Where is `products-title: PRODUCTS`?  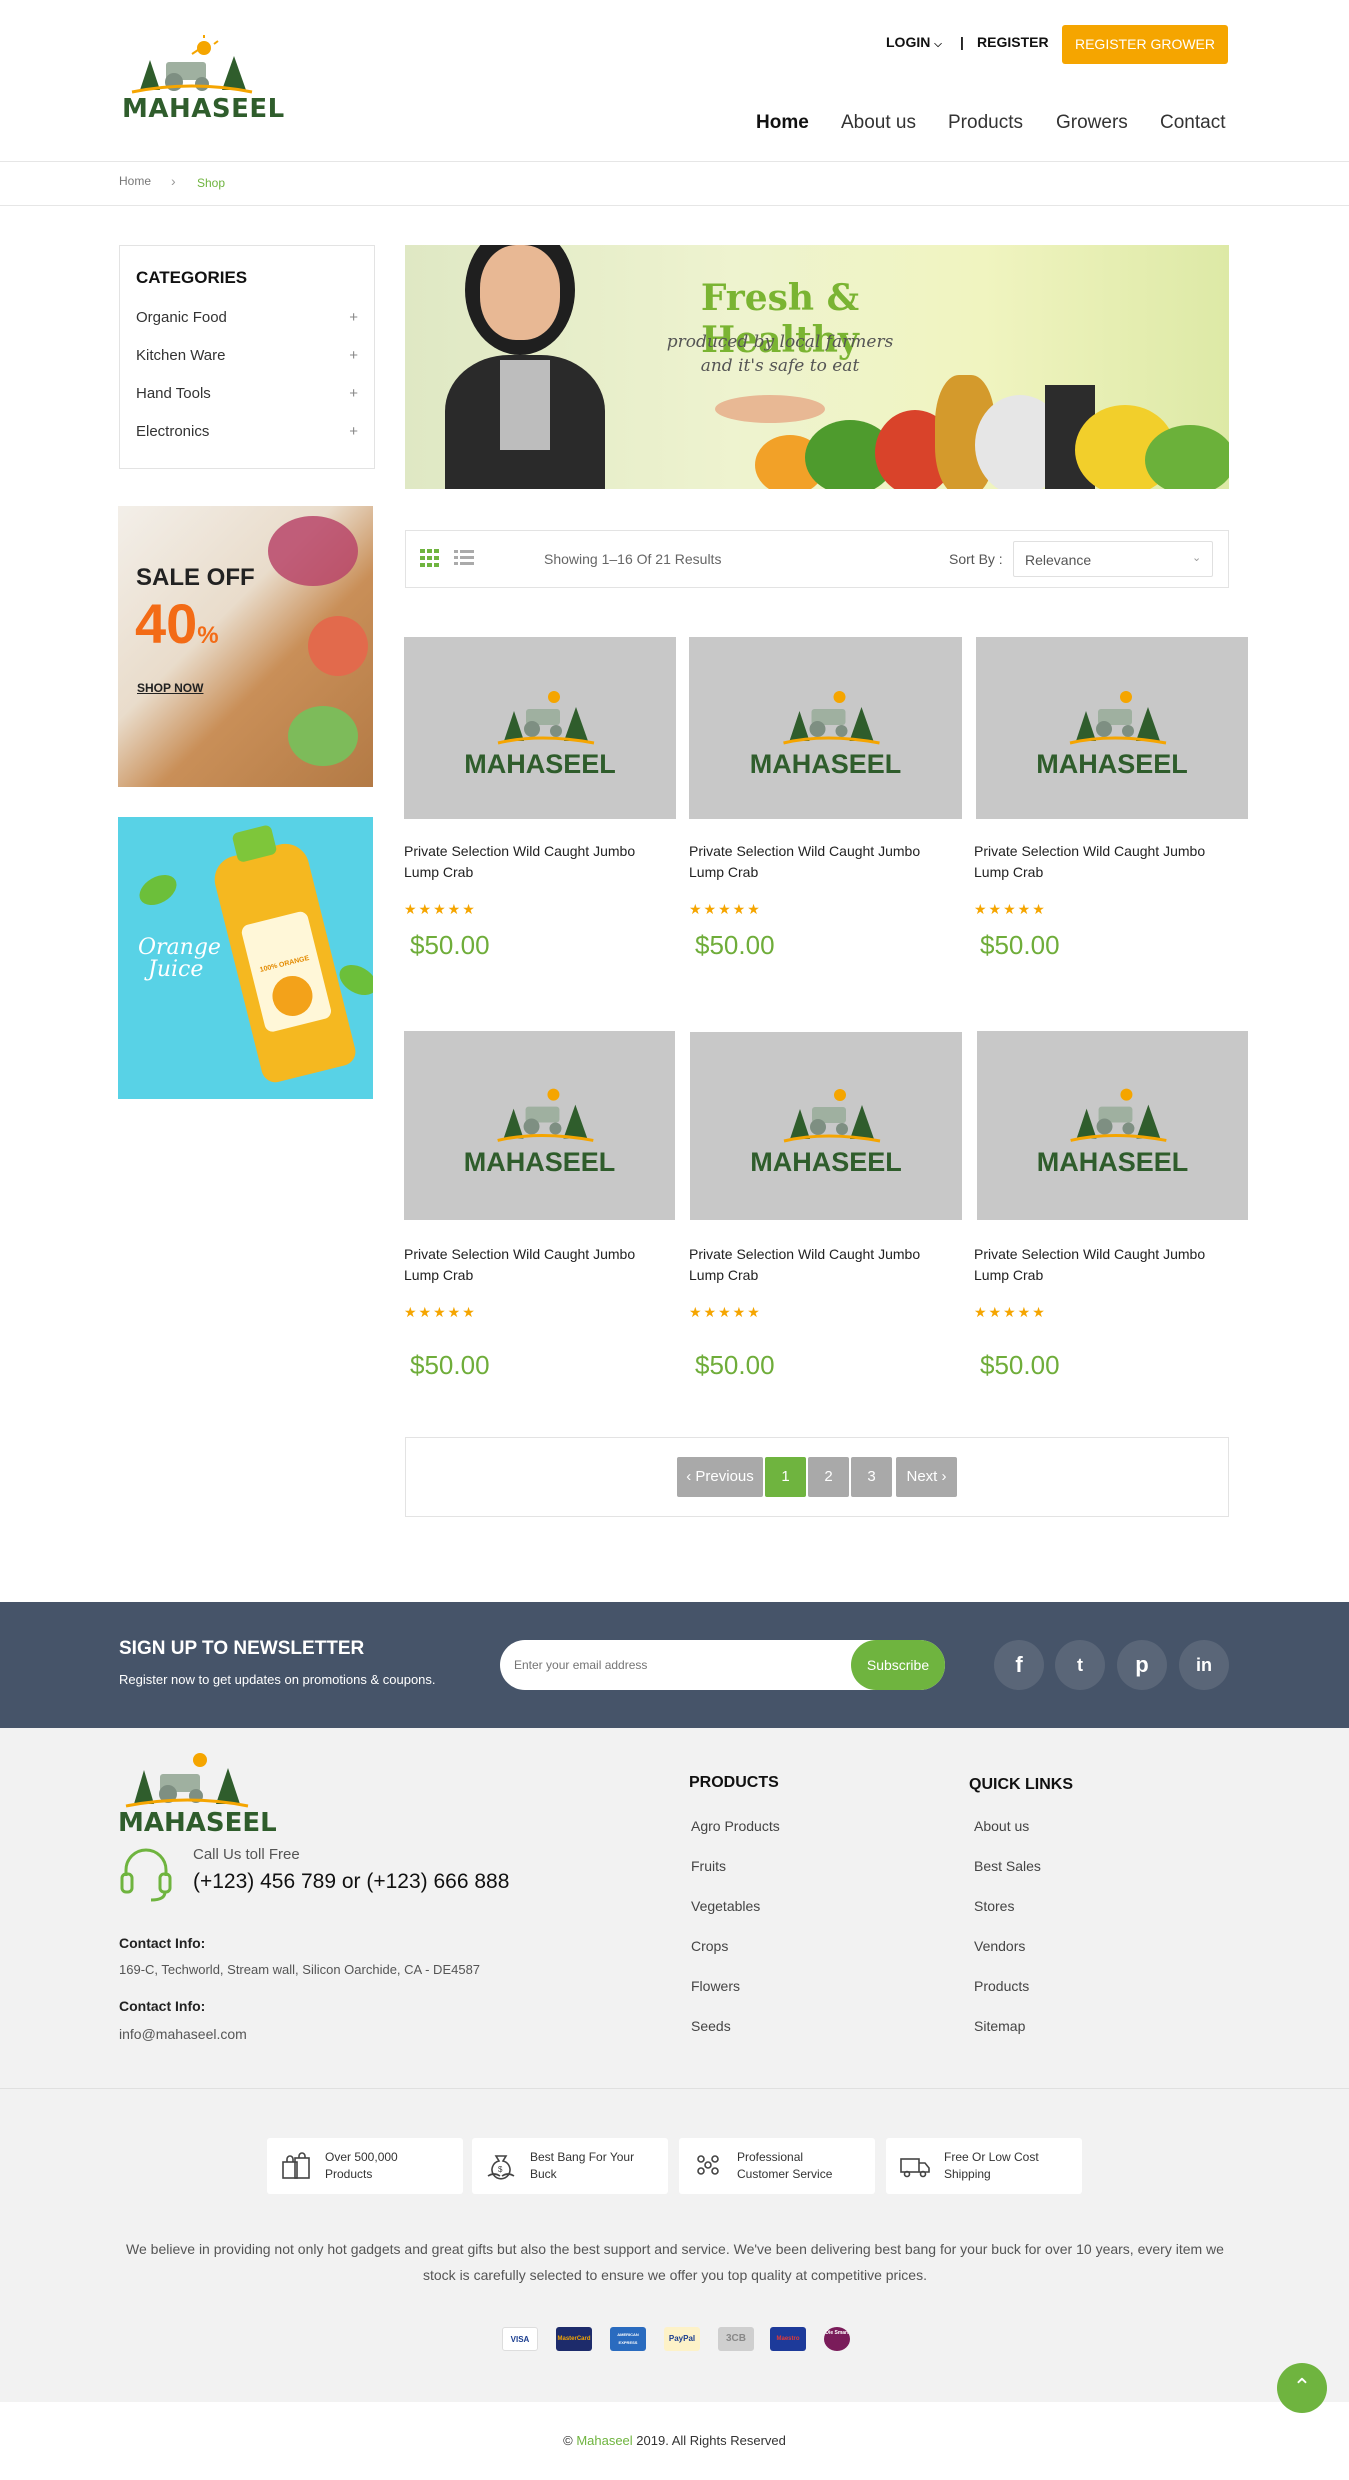 products-title: PRODUCTS is located at coordinates (734, 1782).